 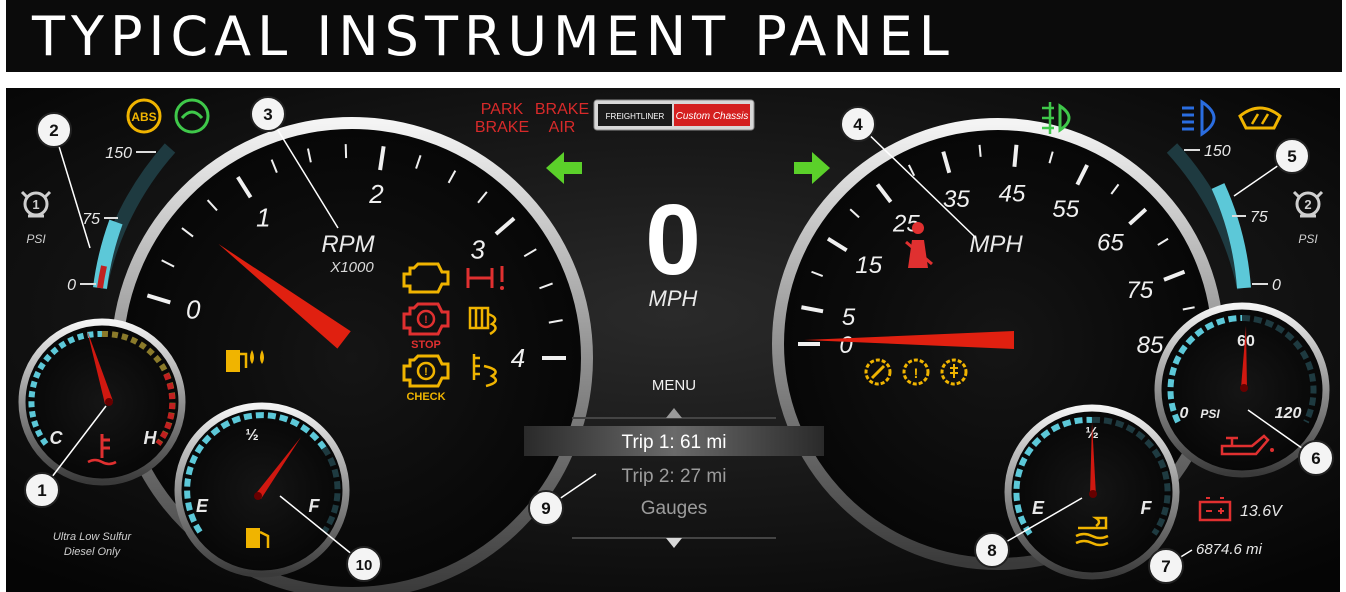 I want to click on digital-speed-value: 0, so click(x=673, y=240).